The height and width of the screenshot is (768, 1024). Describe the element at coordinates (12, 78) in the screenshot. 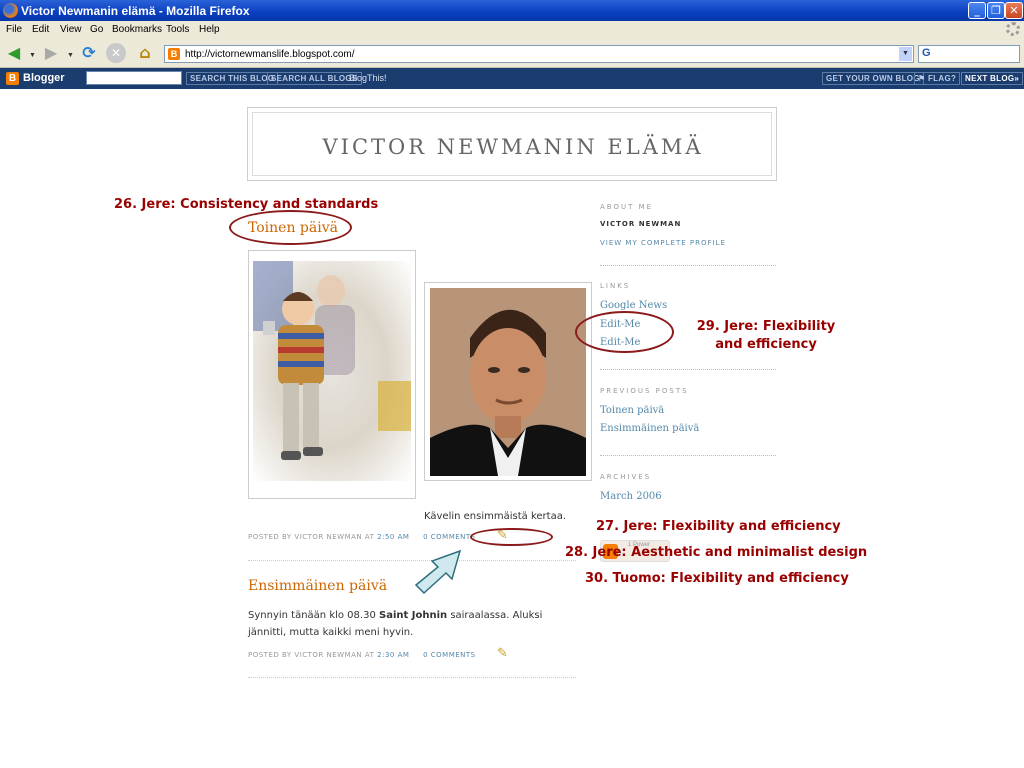

I see `blogger-logo-icon: B` at that location.